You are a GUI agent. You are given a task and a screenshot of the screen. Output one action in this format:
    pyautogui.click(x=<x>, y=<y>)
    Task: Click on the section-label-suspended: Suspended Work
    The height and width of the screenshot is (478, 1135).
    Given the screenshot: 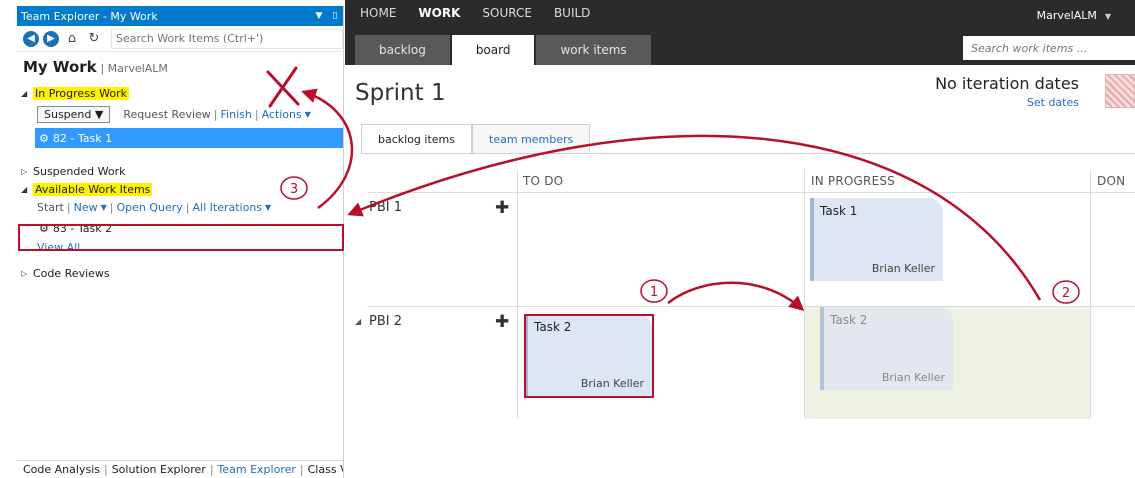 What is the action you would take?
    pyautogui.click(x=79, y=171)
    